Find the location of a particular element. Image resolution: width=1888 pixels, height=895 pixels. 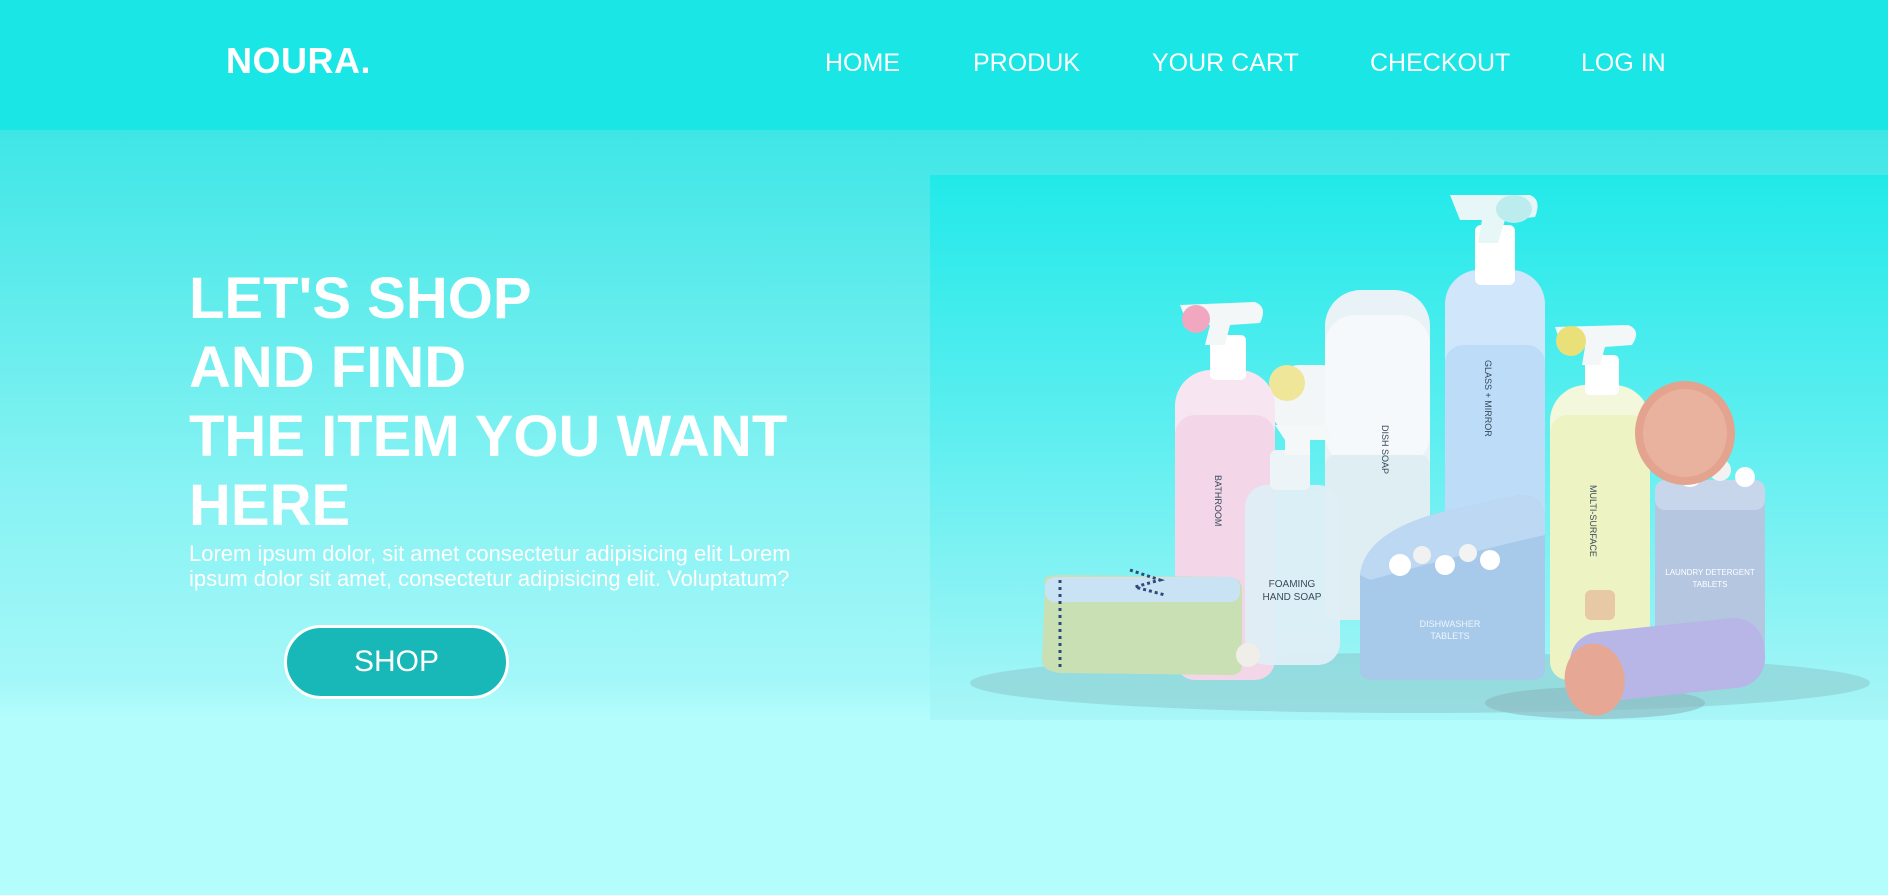

multi-surface-label: MULTI-SURFACE is located at coordinates (1593, 521).